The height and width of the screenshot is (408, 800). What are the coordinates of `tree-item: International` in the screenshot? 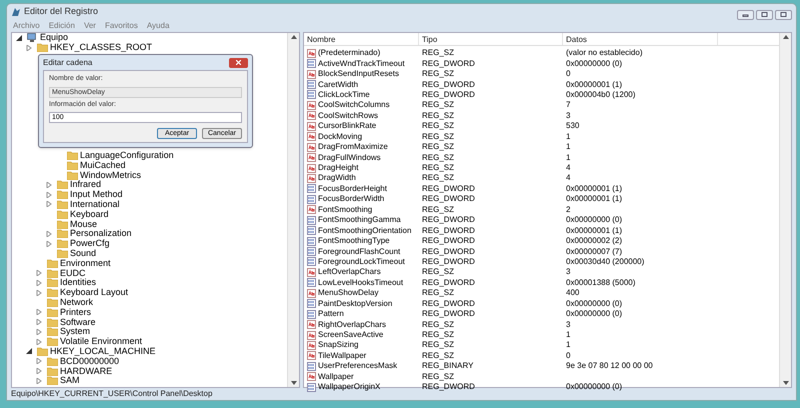 It's located at (95, 204).